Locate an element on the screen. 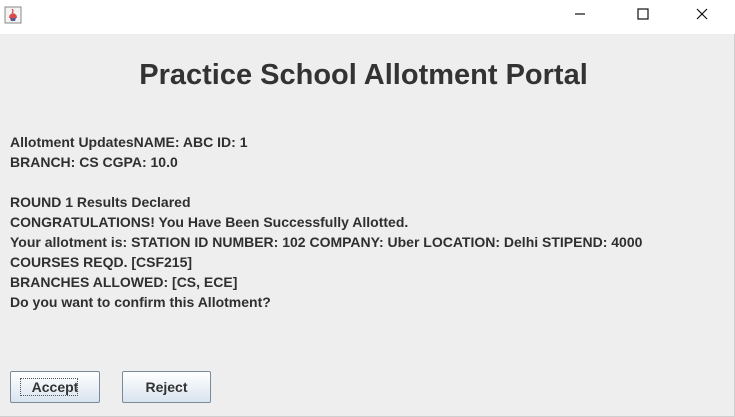 This screenshot has width=735, height=417. confirmation-question: Do you want to confirm this Allotment? is located at coordinates (140, 302).